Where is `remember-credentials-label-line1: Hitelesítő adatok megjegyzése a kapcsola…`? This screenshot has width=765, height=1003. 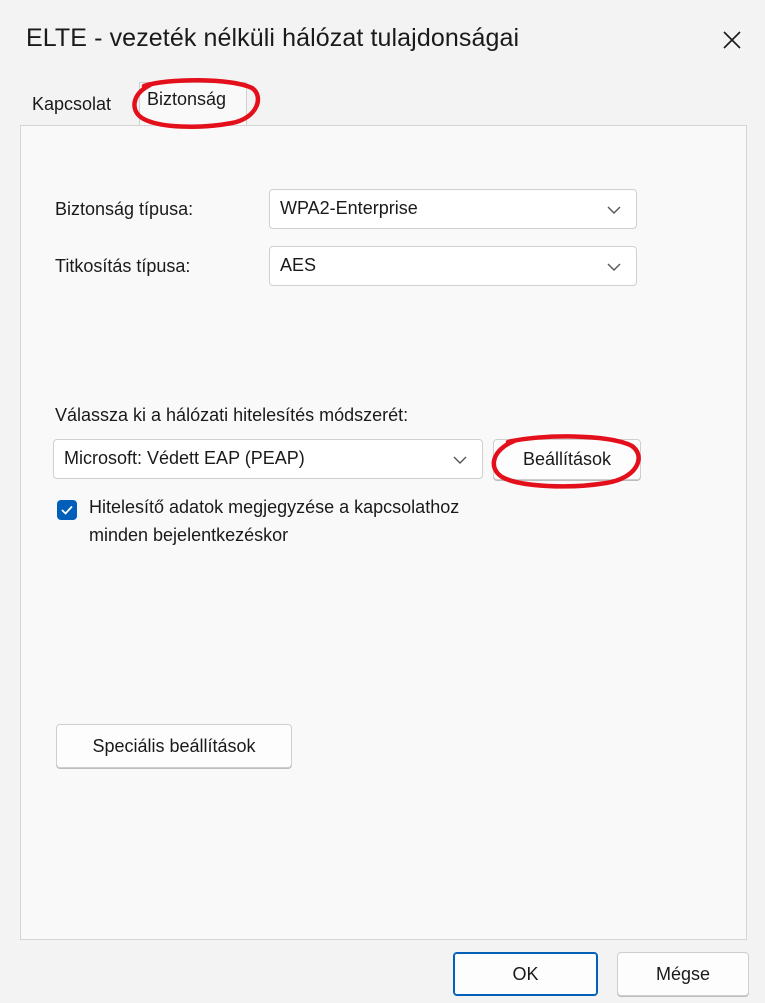 remember-credentials-label-line1: Hitelesítő adatok megjegyzése a kapcsola… is located at coordinates (274, 507).